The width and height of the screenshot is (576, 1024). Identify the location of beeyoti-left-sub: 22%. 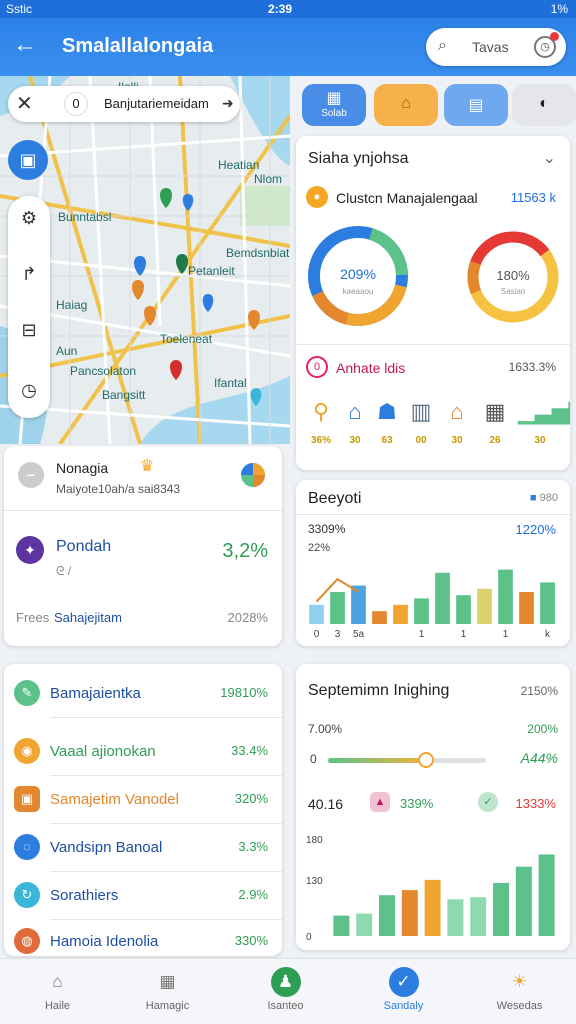
(319, 548).